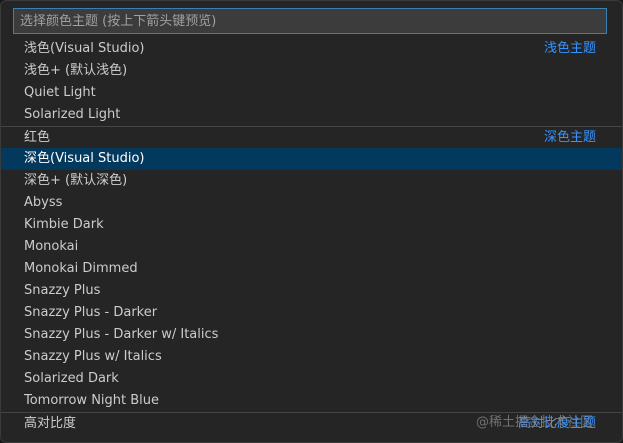 This screenshot has height=443, width=623. I want to click on theme-item-snazzy-plus-darker: Snazzy Plus - Darker, so click(311, 313).